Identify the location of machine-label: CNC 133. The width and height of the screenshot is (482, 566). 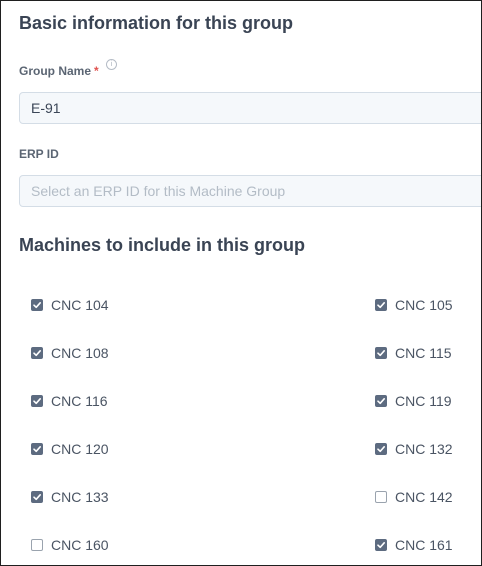
(80, 497).